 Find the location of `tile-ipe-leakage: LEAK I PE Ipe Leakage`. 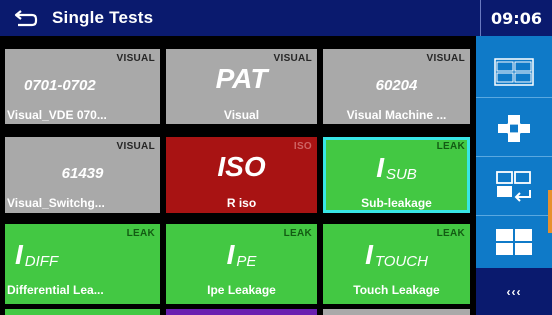

tile-ipe-leakage: LEAK I PE Ipe Leakage is located at coordinates (241, 264).